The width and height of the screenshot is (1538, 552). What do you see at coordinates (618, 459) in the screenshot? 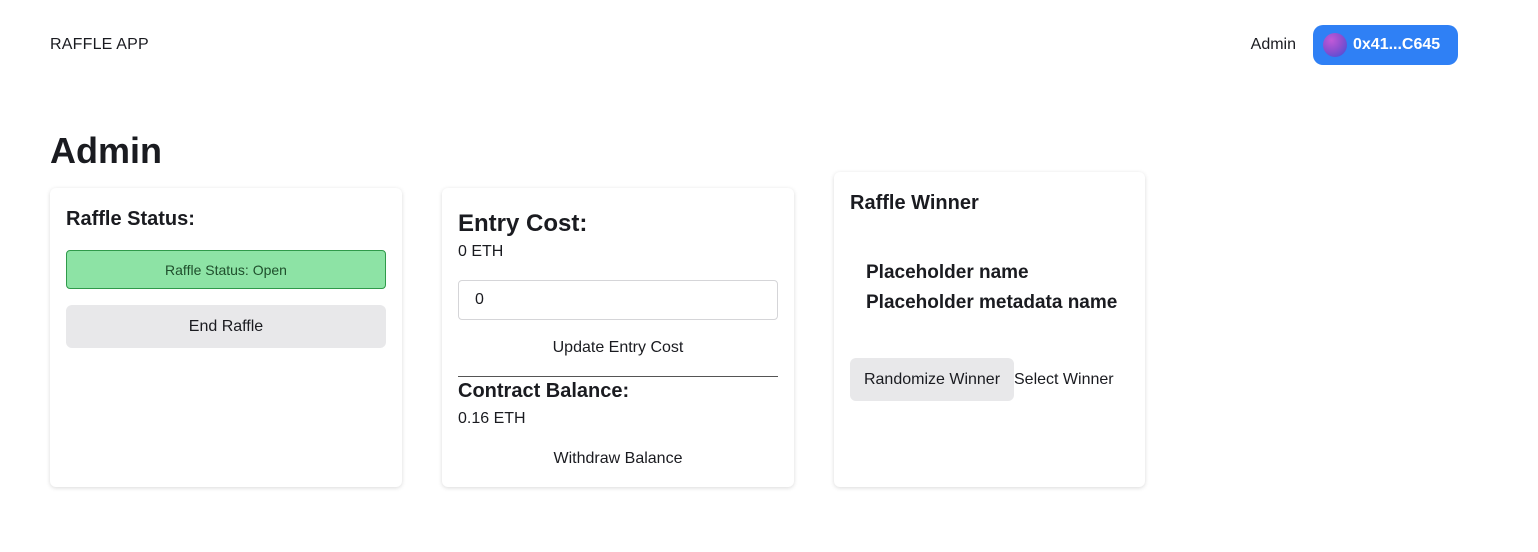
I see `withdraw-balance-button: Withdraw Balance` at bounding box center [618, 459].